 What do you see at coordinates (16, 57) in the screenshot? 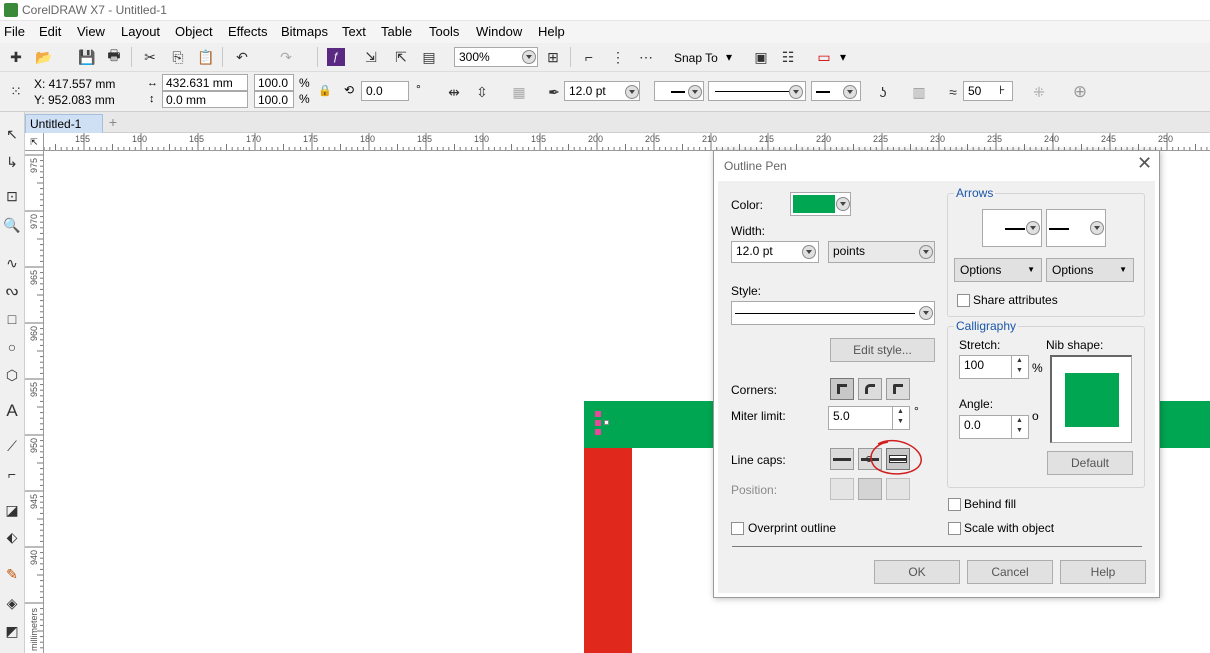
I see `new-document-icon: ✚` at bounding box center [16, 57].